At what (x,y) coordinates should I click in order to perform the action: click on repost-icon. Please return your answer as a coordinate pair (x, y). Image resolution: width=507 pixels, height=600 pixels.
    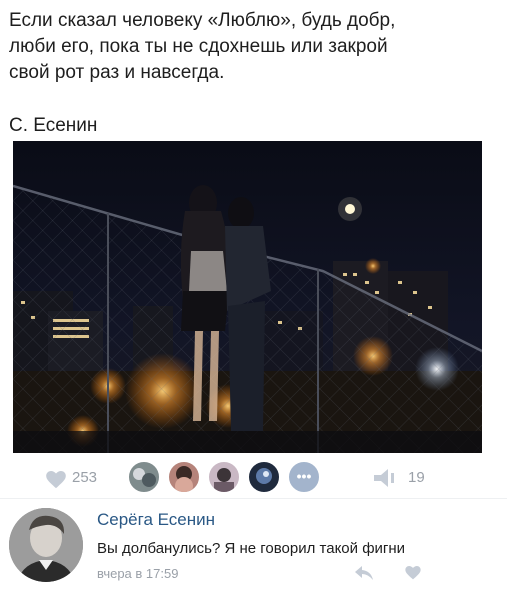
    Looking at the image, I should click on (386, 478).